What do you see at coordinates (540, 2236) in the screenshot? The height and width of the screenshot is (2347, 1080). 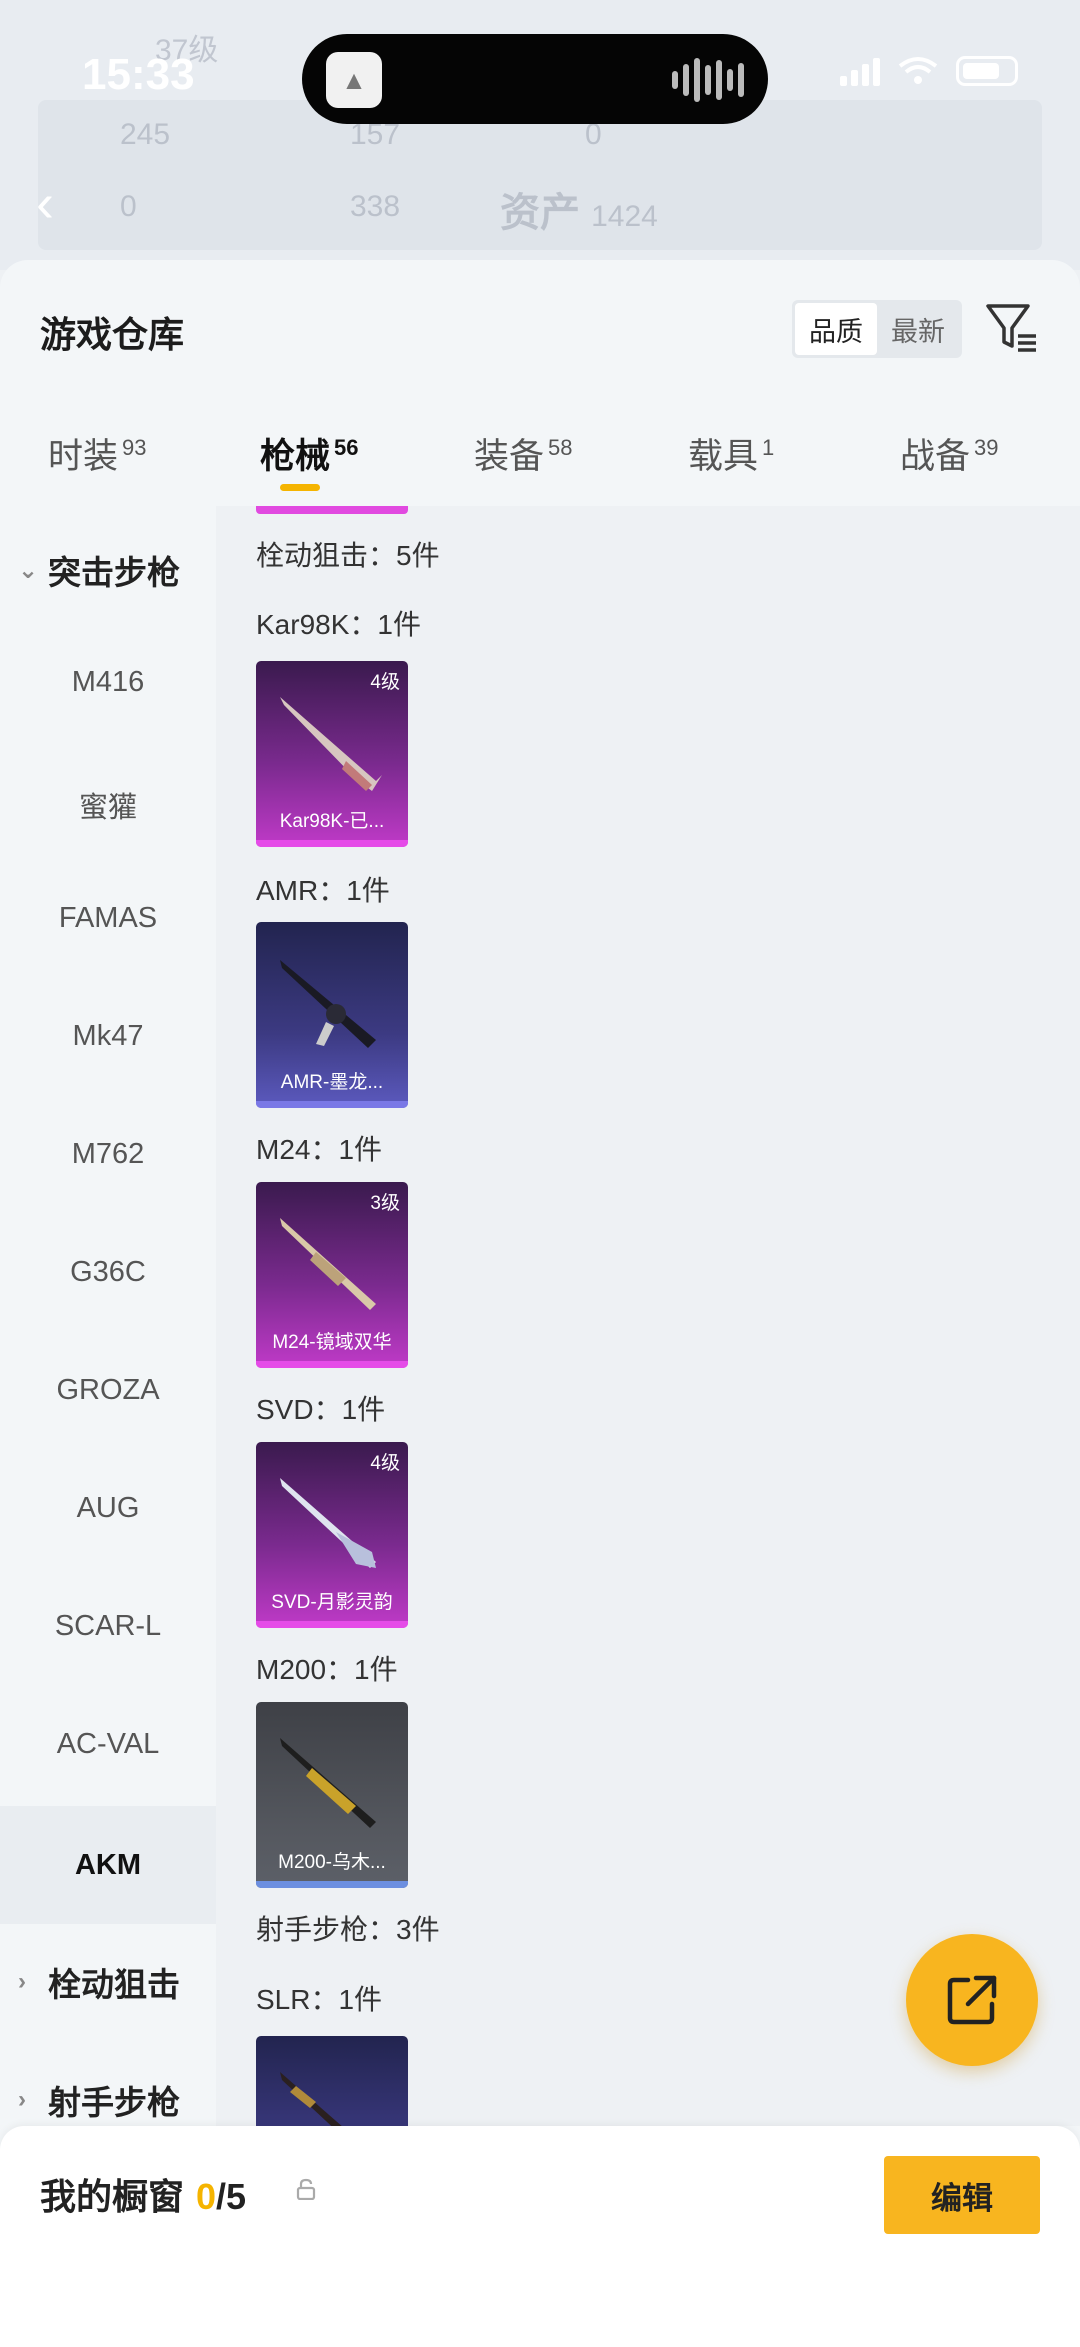 I see `showcase-bar: 我的橱窗 0 /5 编辑` at bounding box center [540, 2236].